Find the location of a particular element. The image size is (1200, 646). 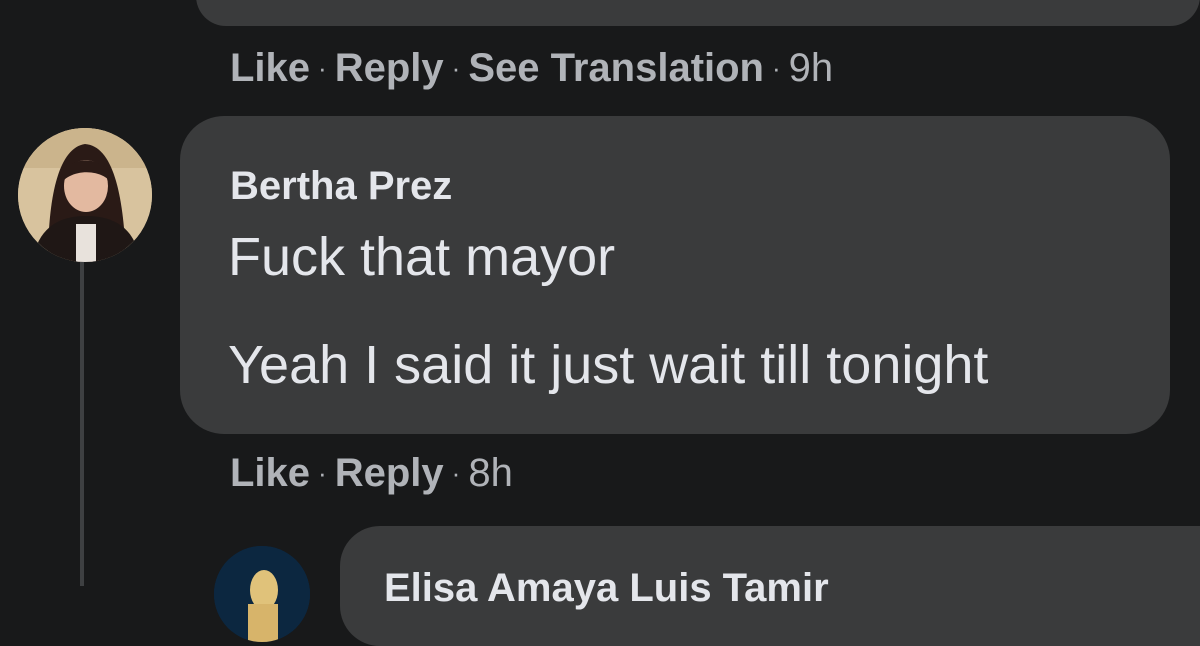

comment-text-line: Yeah I said it just wait till tonight is located at coordinates (608, 365).